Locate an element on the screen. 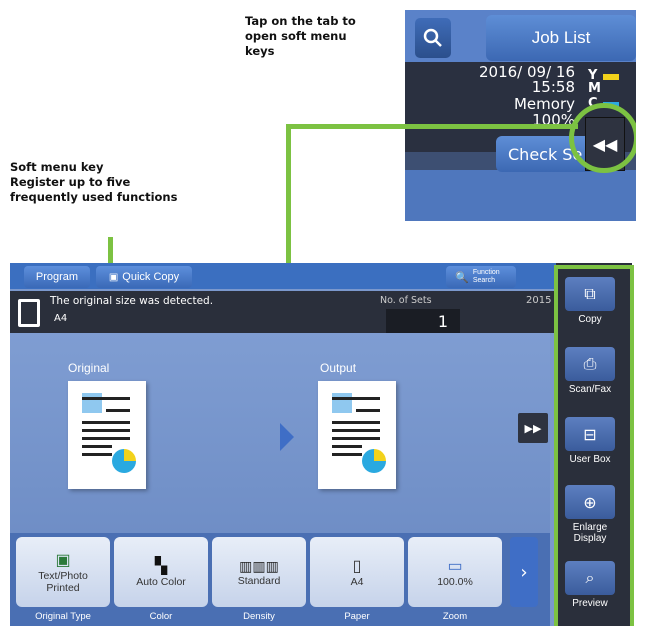 Image resolution: width=660 pixels, height=626 pixels. detected-paper-size: A4 is located at coordinates (61, 318).